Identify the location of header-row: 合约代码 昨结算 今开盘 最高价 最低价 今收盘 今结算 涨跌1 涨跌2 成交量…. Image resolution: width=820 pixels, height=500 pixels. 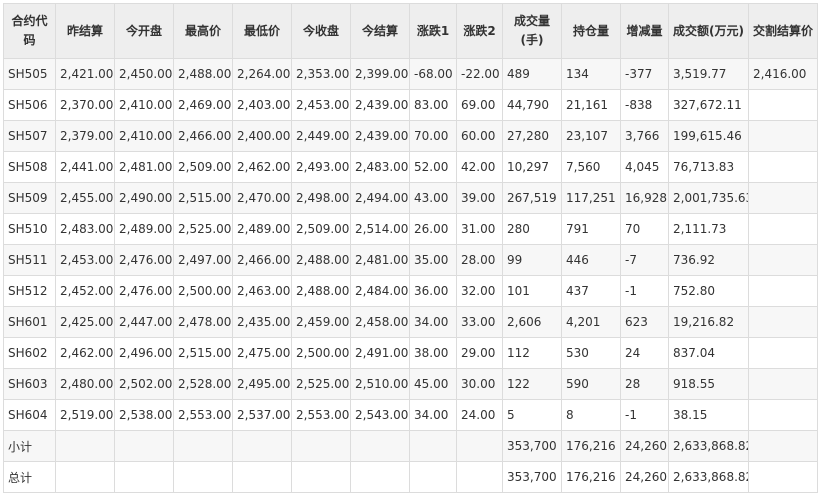
(410, 31).